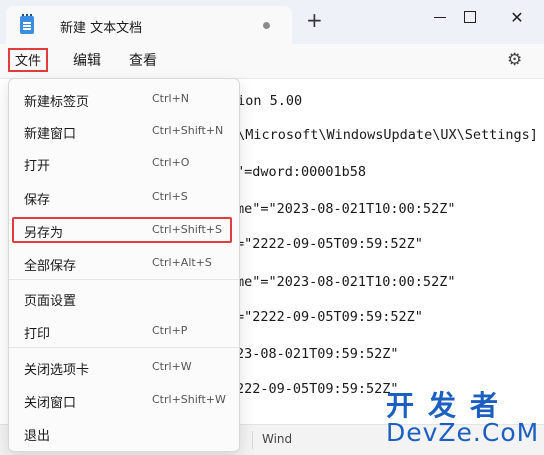  I want to click on editor-line: 23-08-021T09:59:52Z", so click(317, 354).